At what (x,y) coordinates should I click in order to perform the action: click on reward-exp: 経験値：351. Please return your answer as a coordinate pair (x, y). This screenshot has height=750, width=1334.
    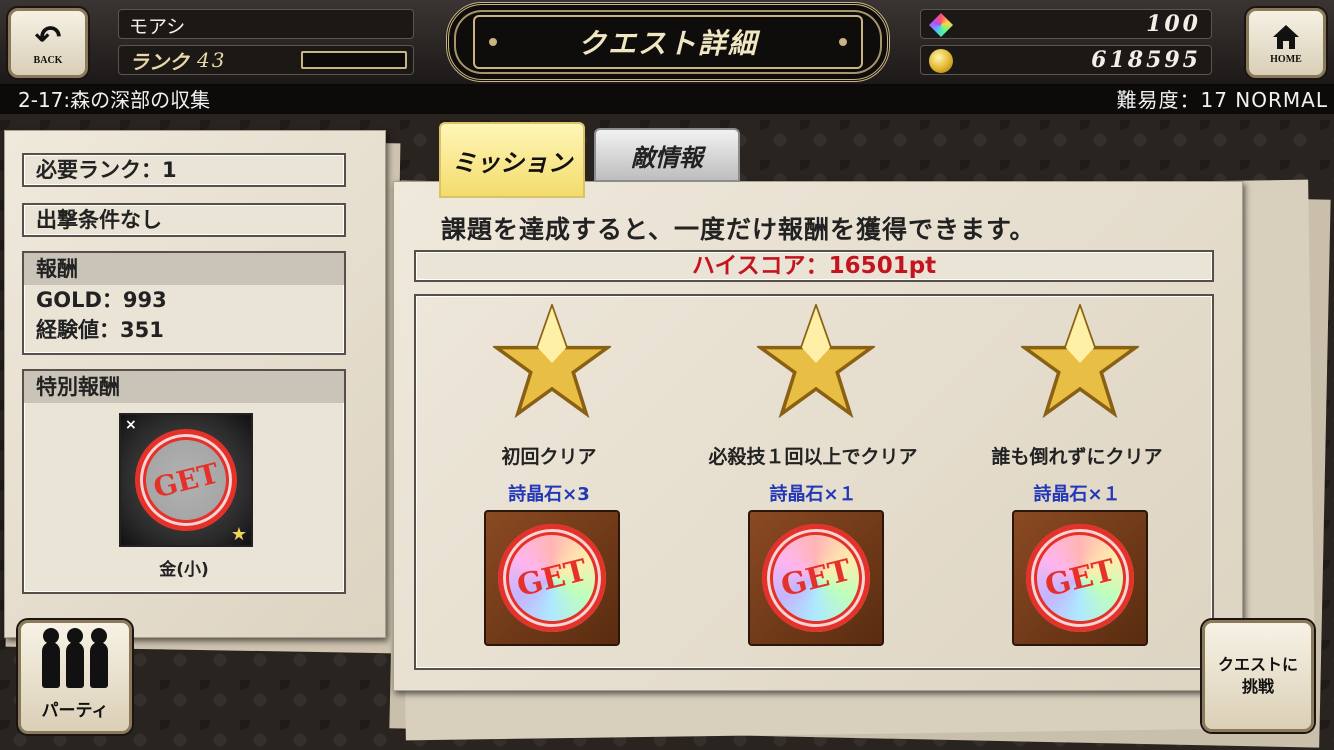
    Looking at the image, I should click on (100, 330).